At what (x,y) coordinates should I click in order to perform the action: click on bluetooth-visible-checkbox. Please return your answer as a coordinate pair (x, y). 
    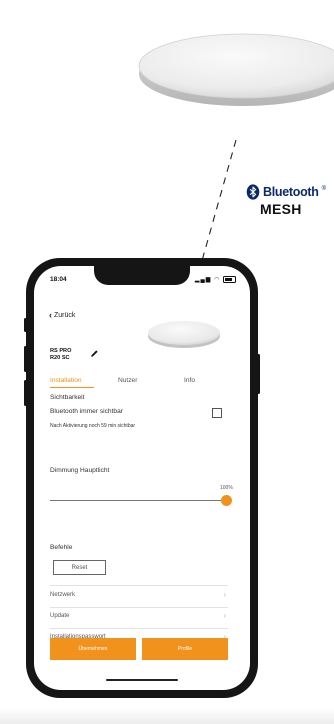
    Looking at the image, I should click on (217, 413).